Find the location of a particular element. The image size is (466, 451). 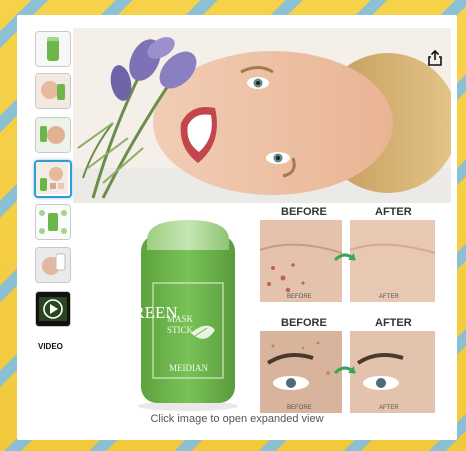

photo-after-tag-bottom: AFTER is located at coordinates (389, 408).